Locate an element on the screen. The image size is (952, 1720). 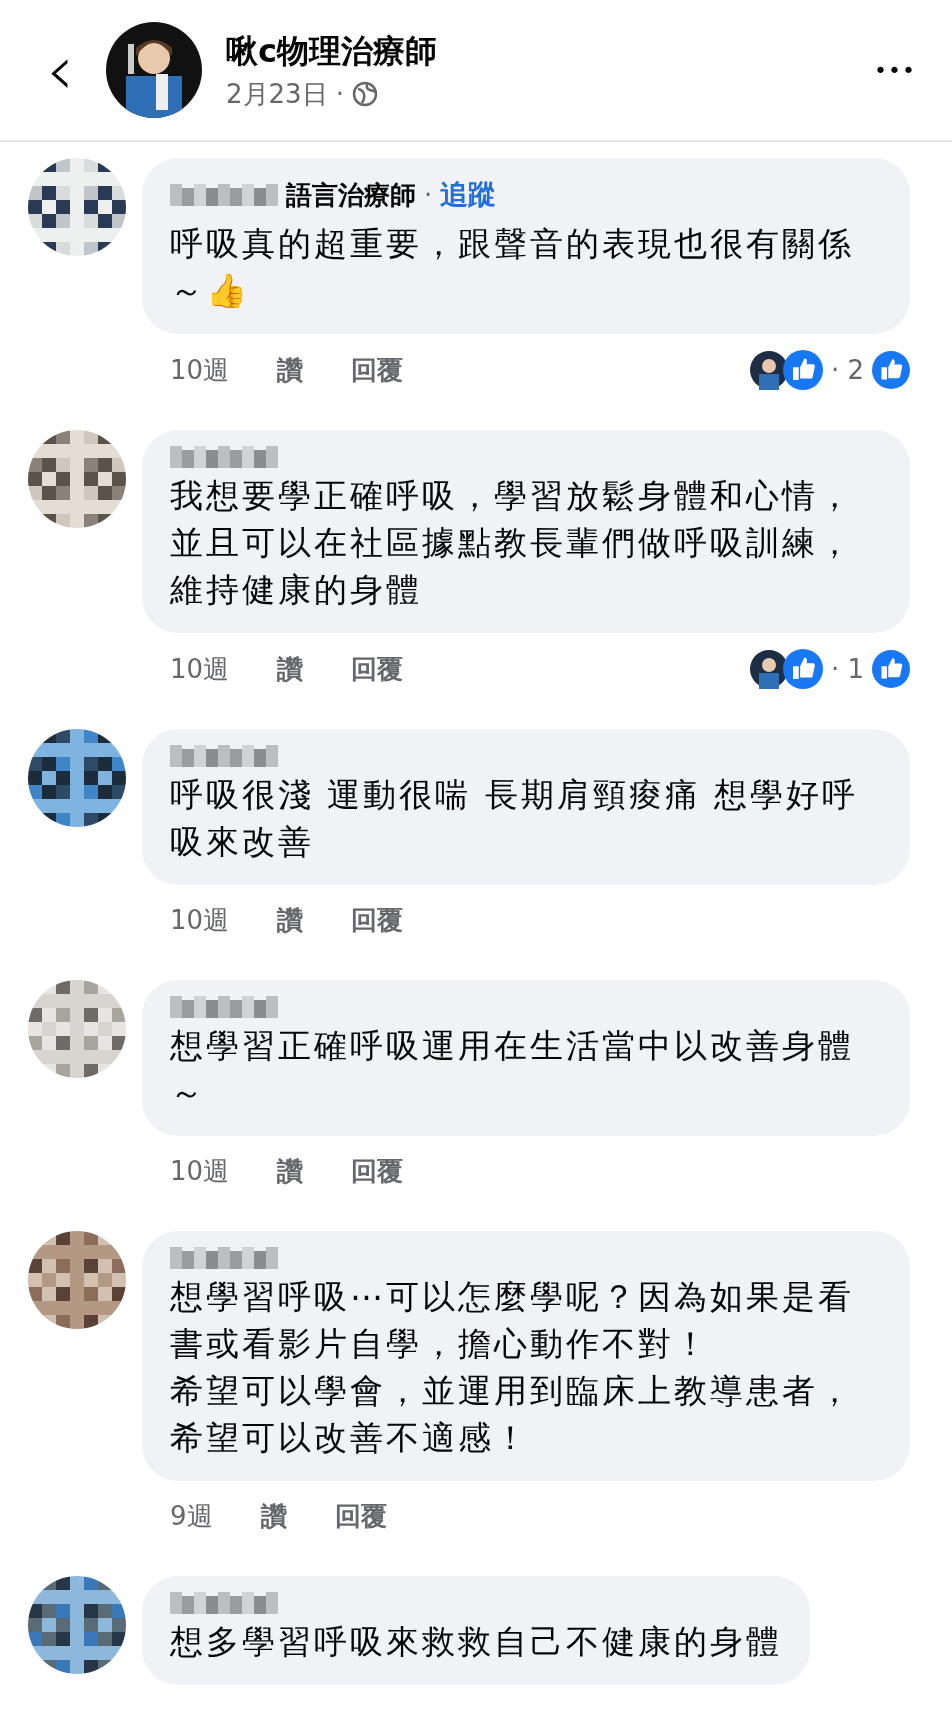
reaction-count: · 2 is located at coordinates (847, 370).